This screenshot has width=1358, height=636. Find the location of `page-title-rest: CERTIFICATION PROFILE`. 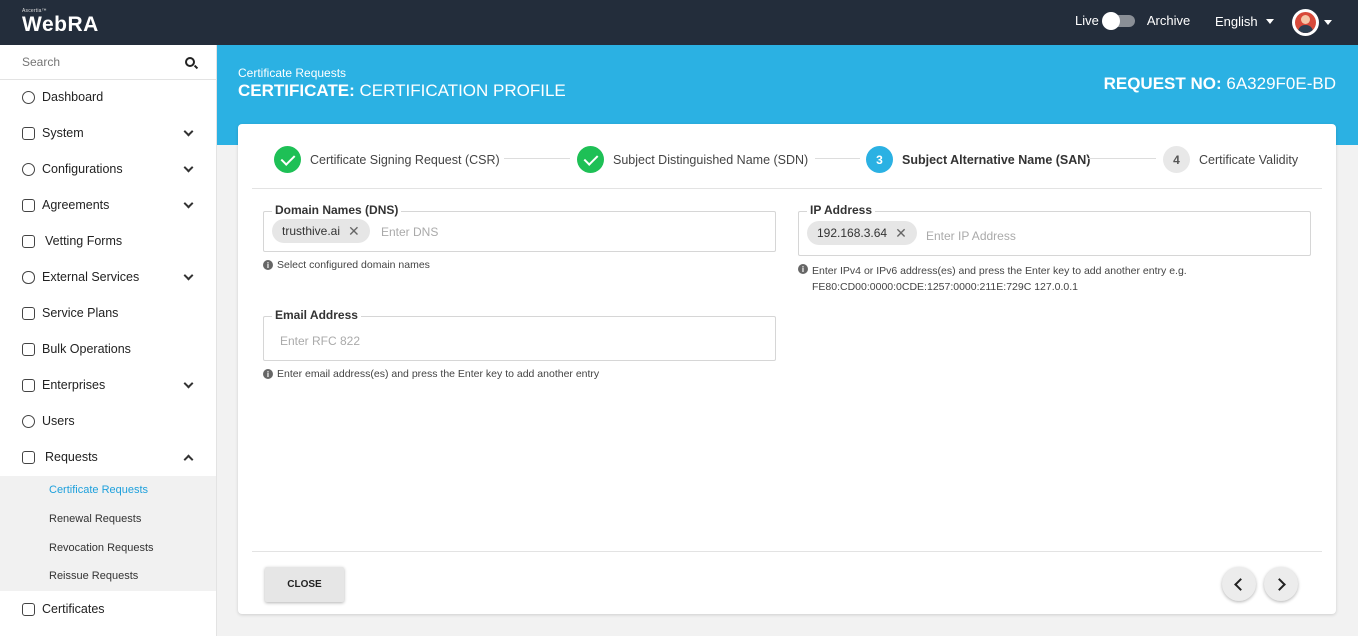

page-title-rest: CERTIFICATION PROFILE is located at coordinates (462, 90).